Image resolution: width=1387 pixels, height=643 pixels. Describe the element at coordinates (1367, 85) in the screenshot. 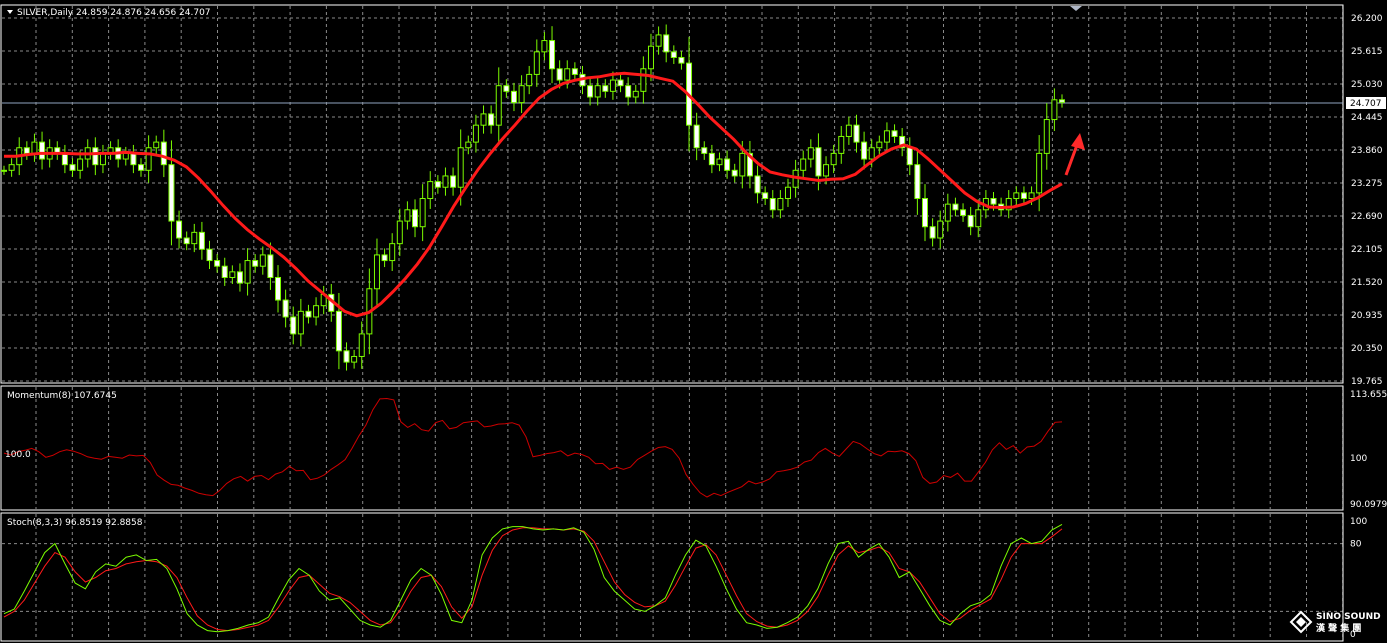

I see `price-axis-tick: 25.030` at that location.